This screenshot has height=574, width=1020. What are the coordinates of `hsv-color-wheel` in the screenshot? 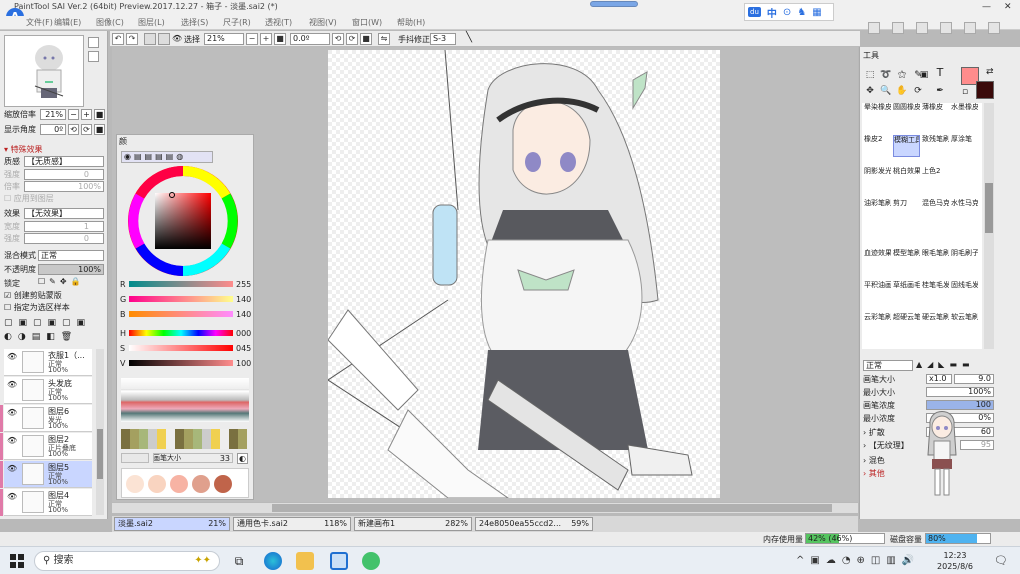 It's located at (183, 221).